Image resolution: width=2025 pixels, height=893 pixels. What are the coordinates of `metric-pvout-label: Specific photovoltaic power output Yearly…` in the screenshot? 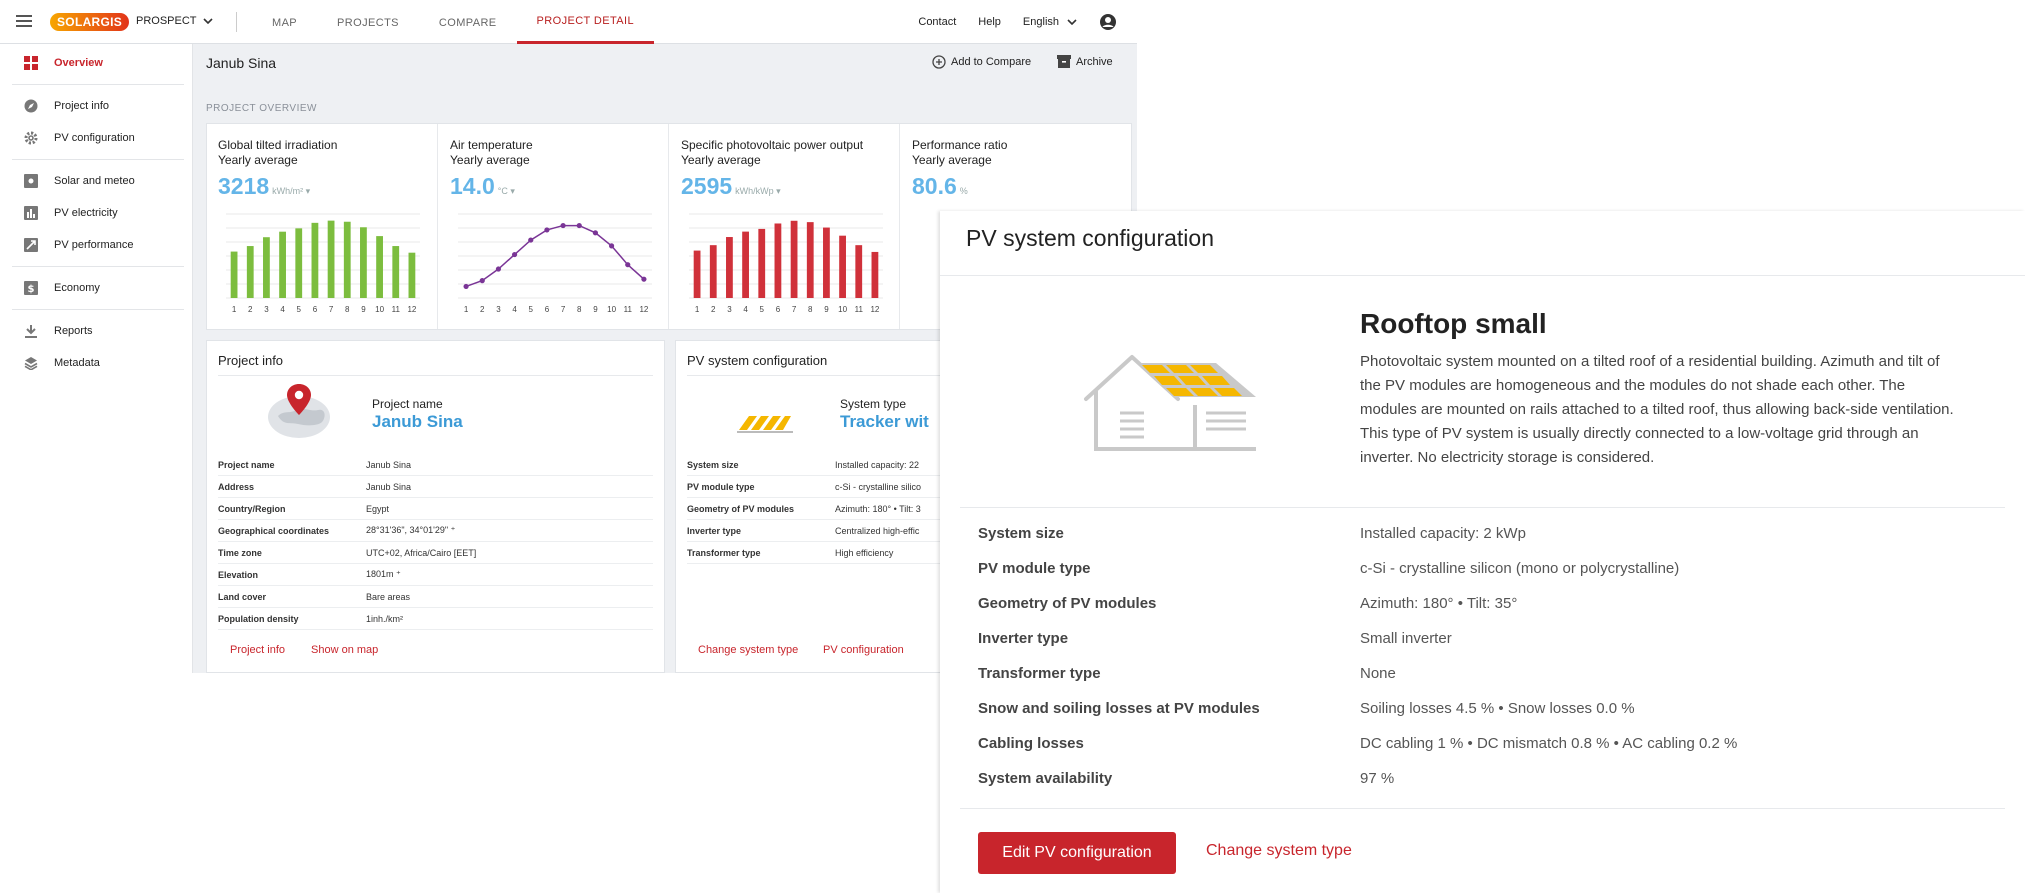 It's located at (772, 153).